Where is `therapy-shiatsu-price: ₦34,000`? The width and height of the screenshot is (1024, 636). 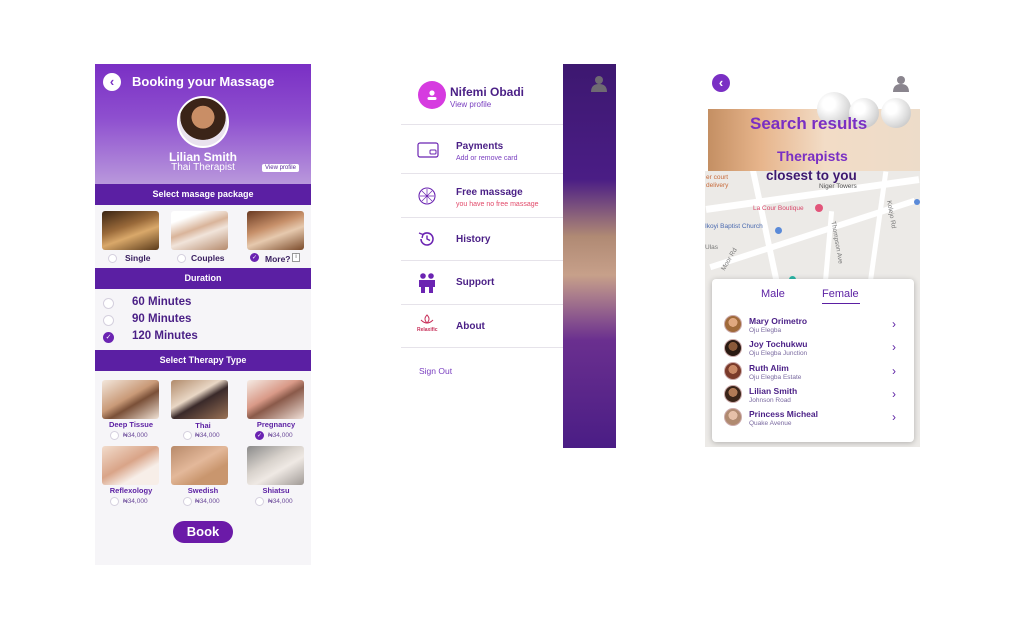 therapy-shiatsu-price: ₦34,000 is located at coordinates (280, 501).